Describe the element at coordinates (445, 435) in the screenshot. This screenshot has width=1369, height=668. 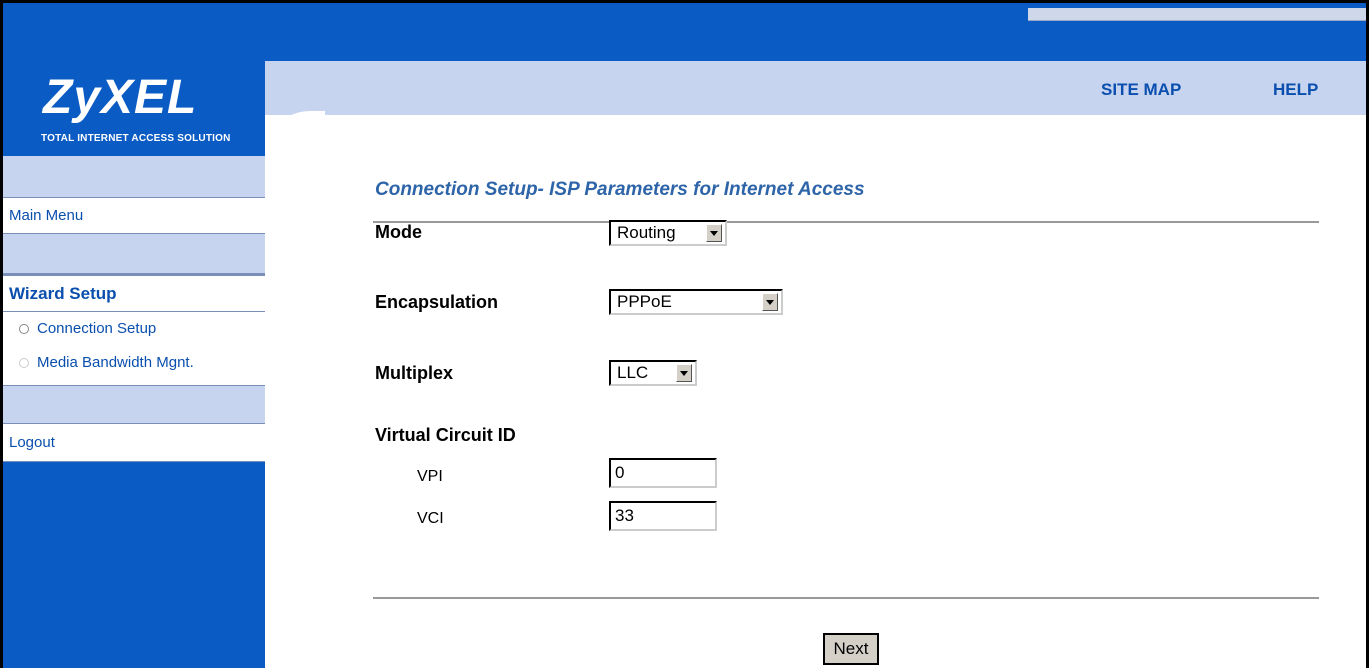
I see `virtual-circuit-label: Virtual Circuit ID` at that location.